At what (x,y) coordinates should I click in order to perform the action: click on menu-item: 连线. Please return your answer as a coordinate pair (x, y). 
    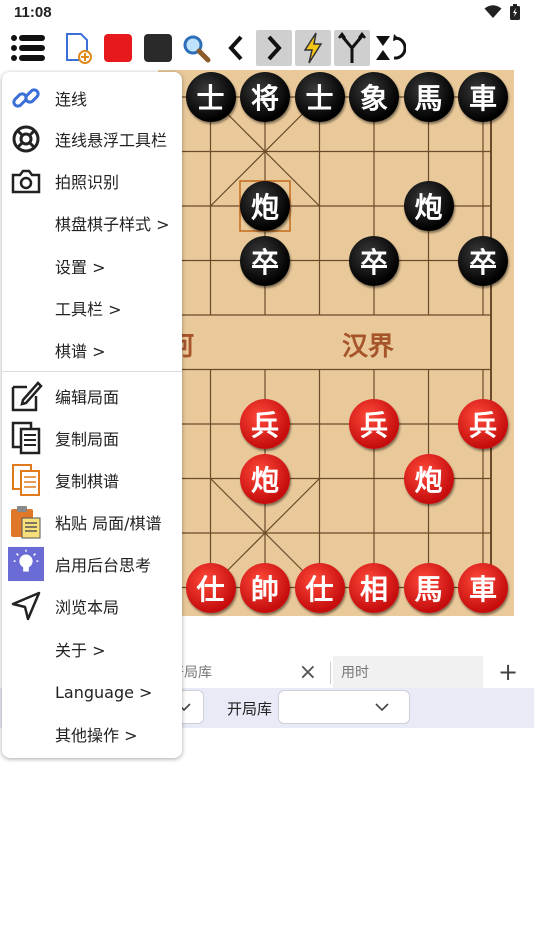
    Looking at the image, I should click on (92, 98).